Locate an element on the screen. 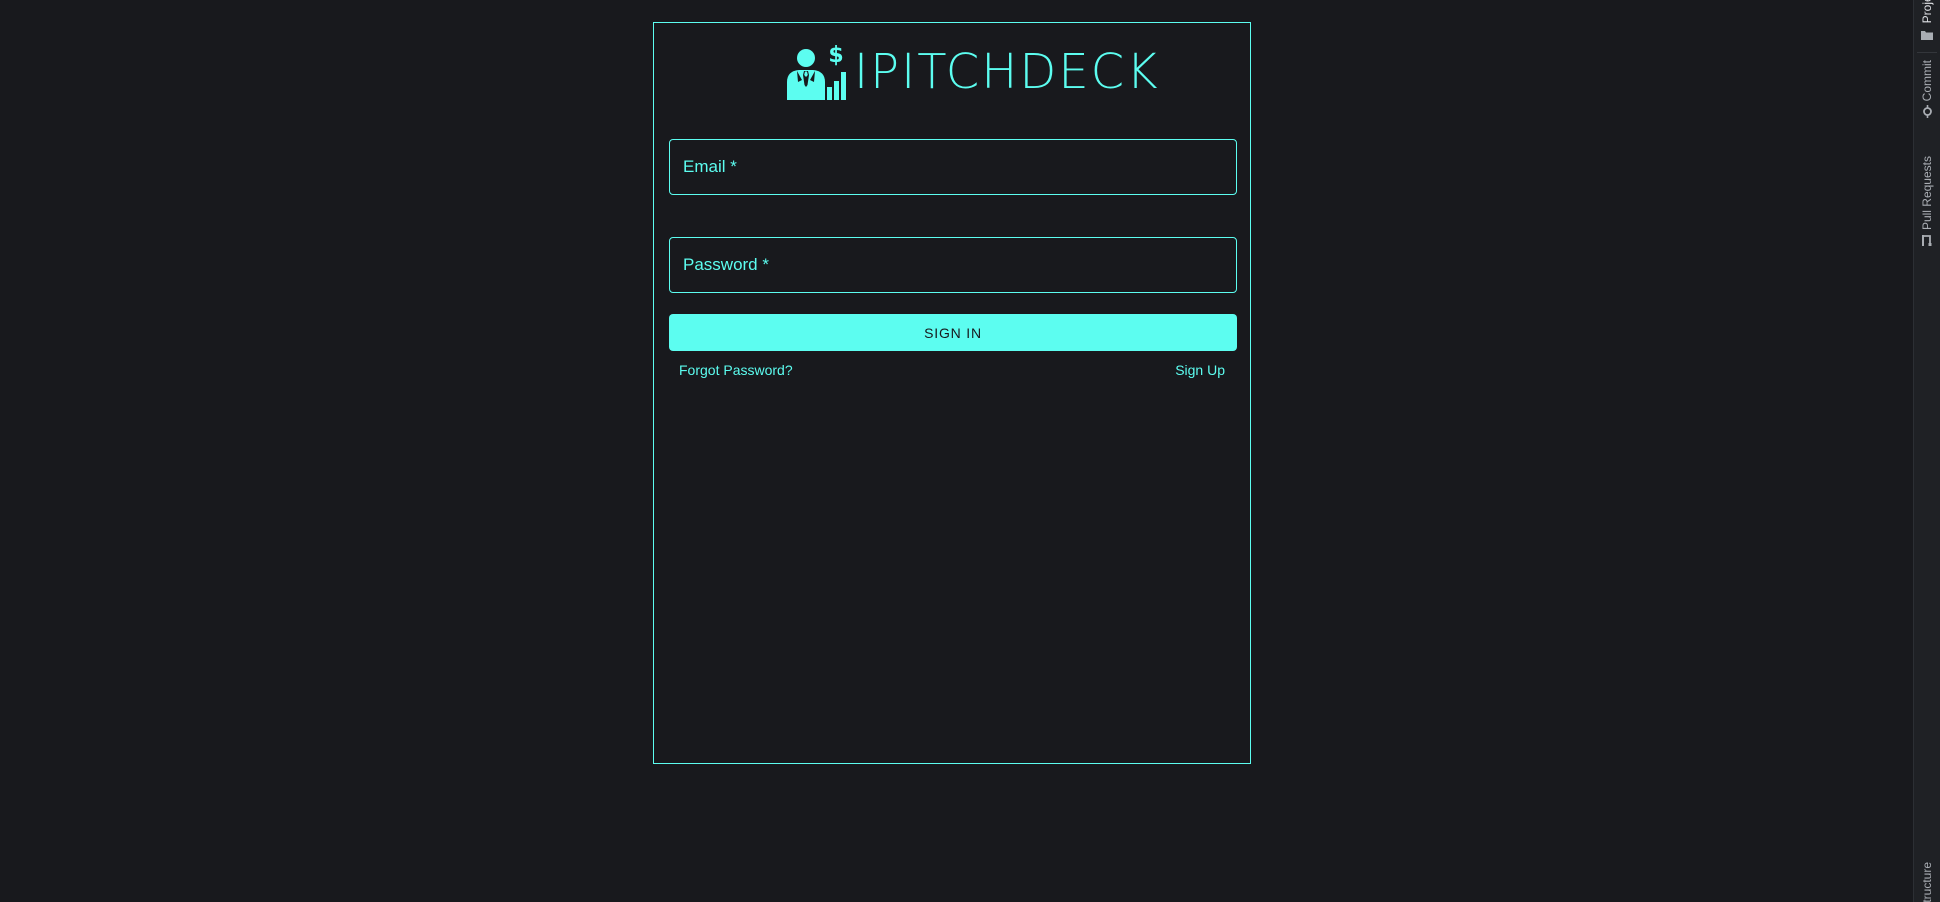  folder-icon is located at coordinates (1927, 36).